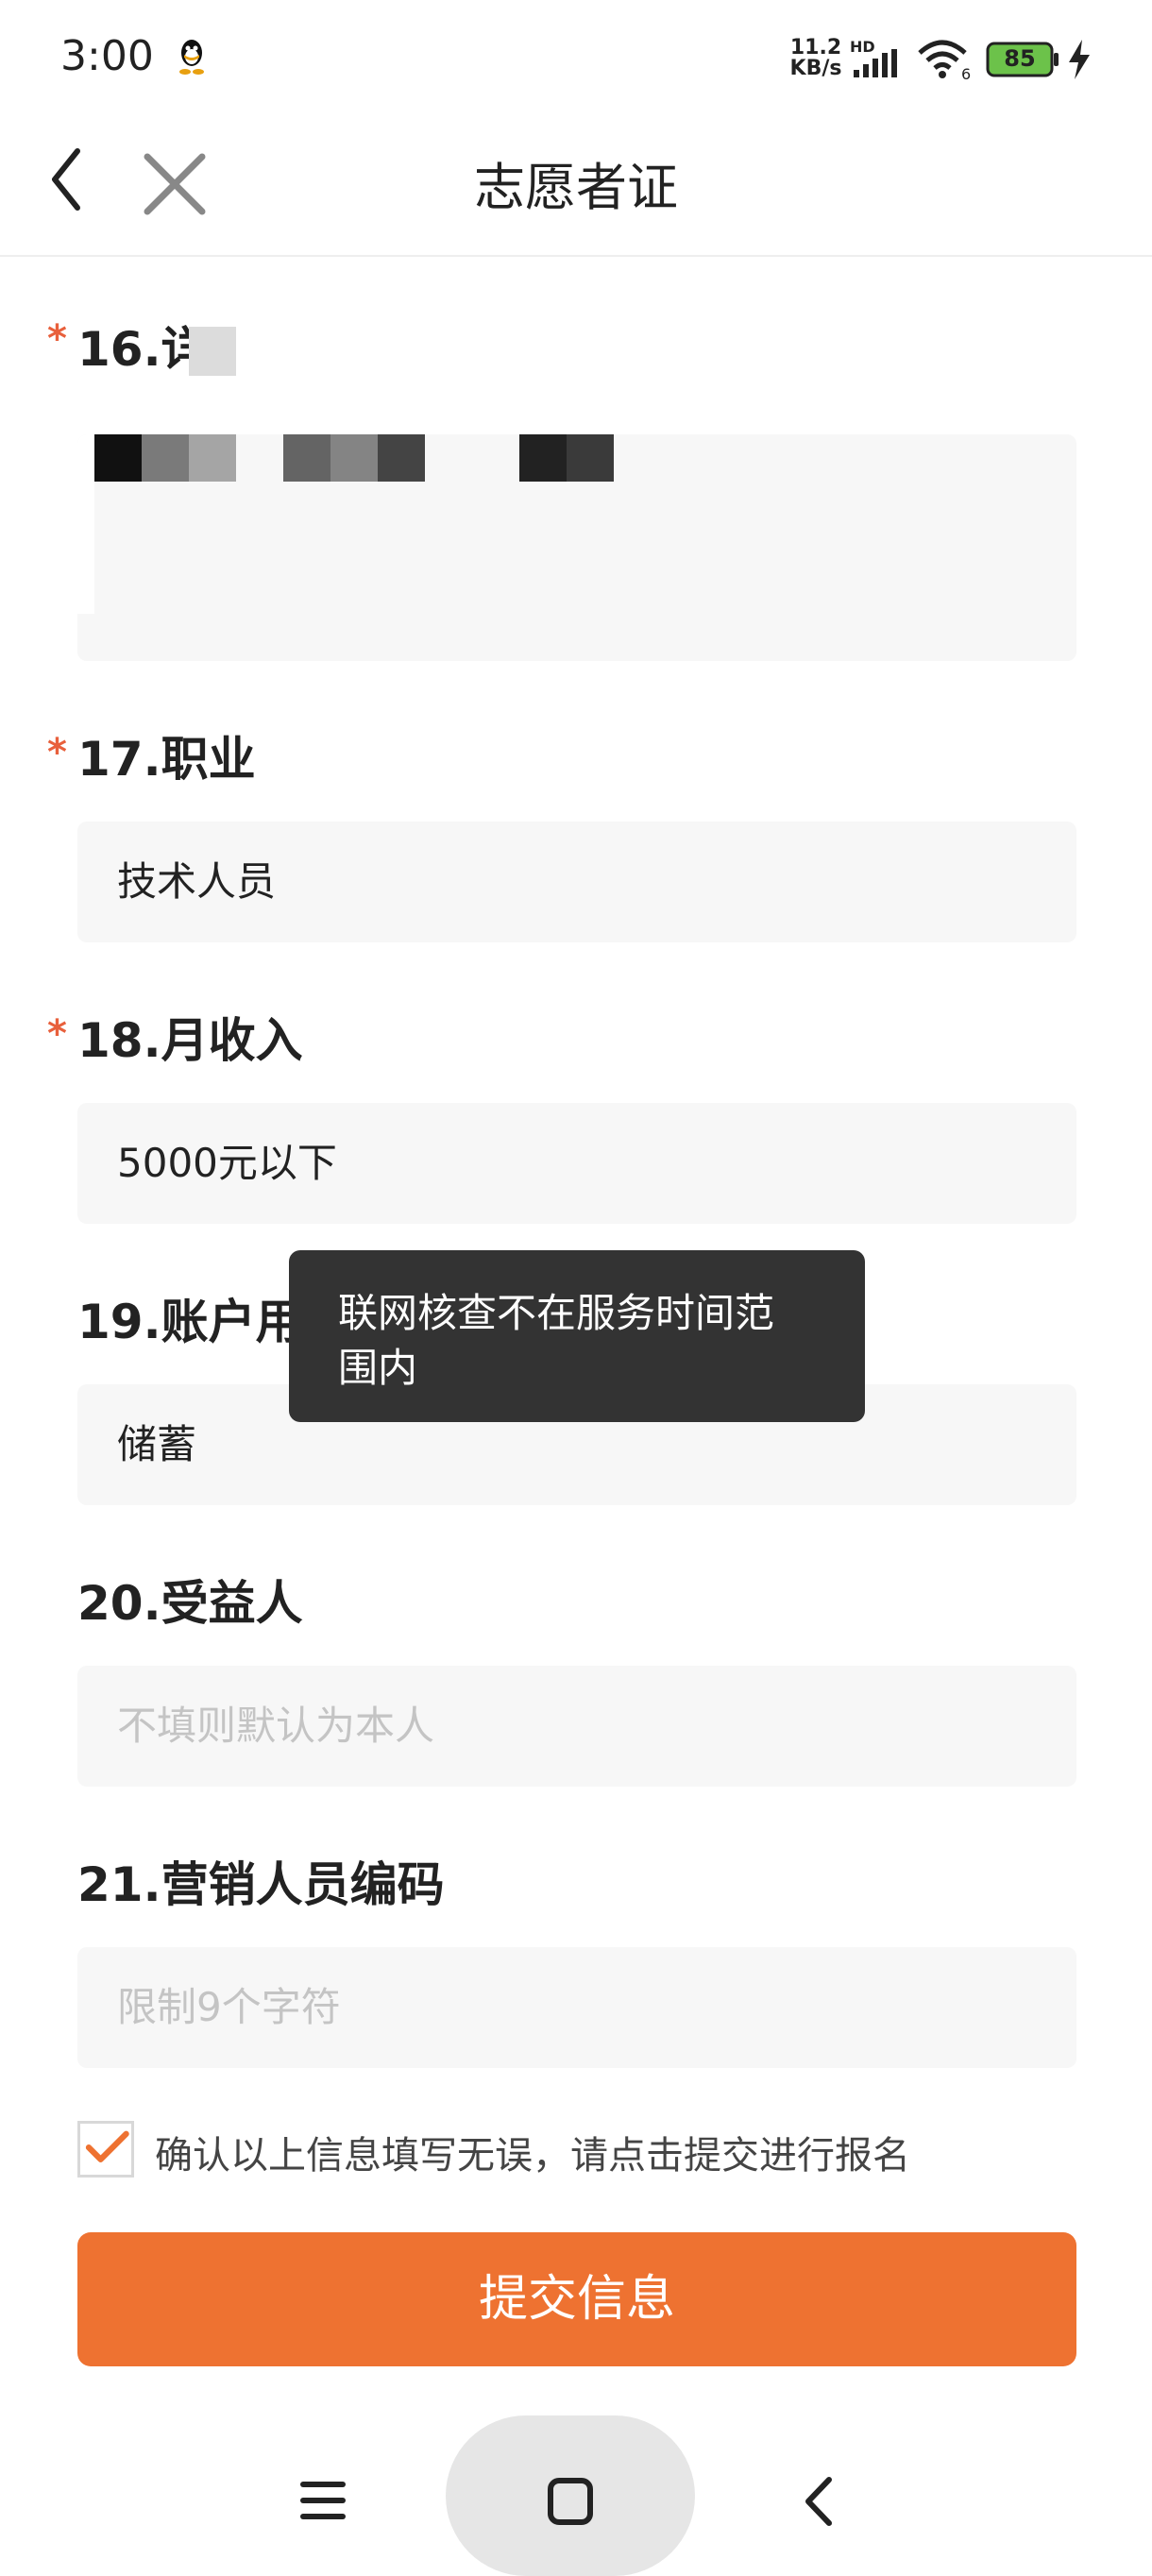 This screenshot has height=2576, width=1152. I want to click on field-label-beneficiary: 20.受益人, so click(190, 1603).